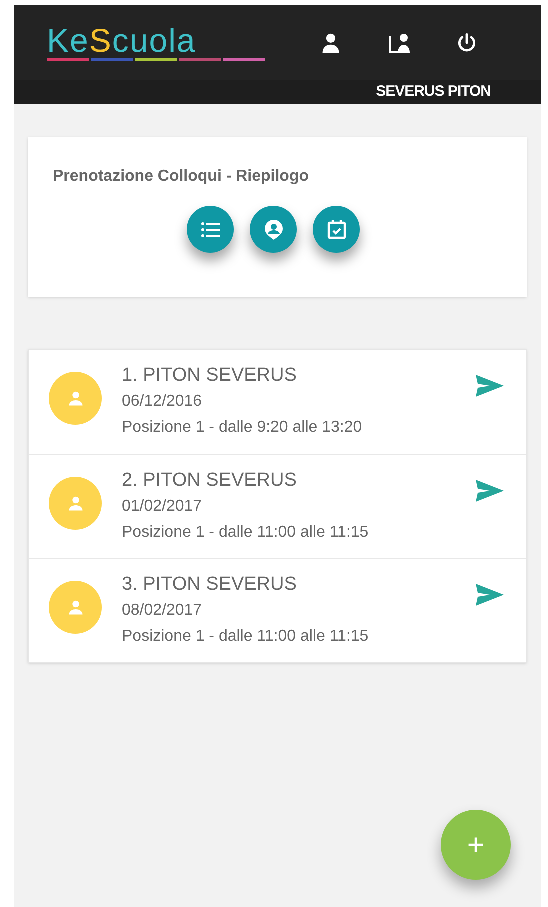 The height and width of the screenshot is (907, 548). I want to click on calendar-check-icon, so click(336, 229).